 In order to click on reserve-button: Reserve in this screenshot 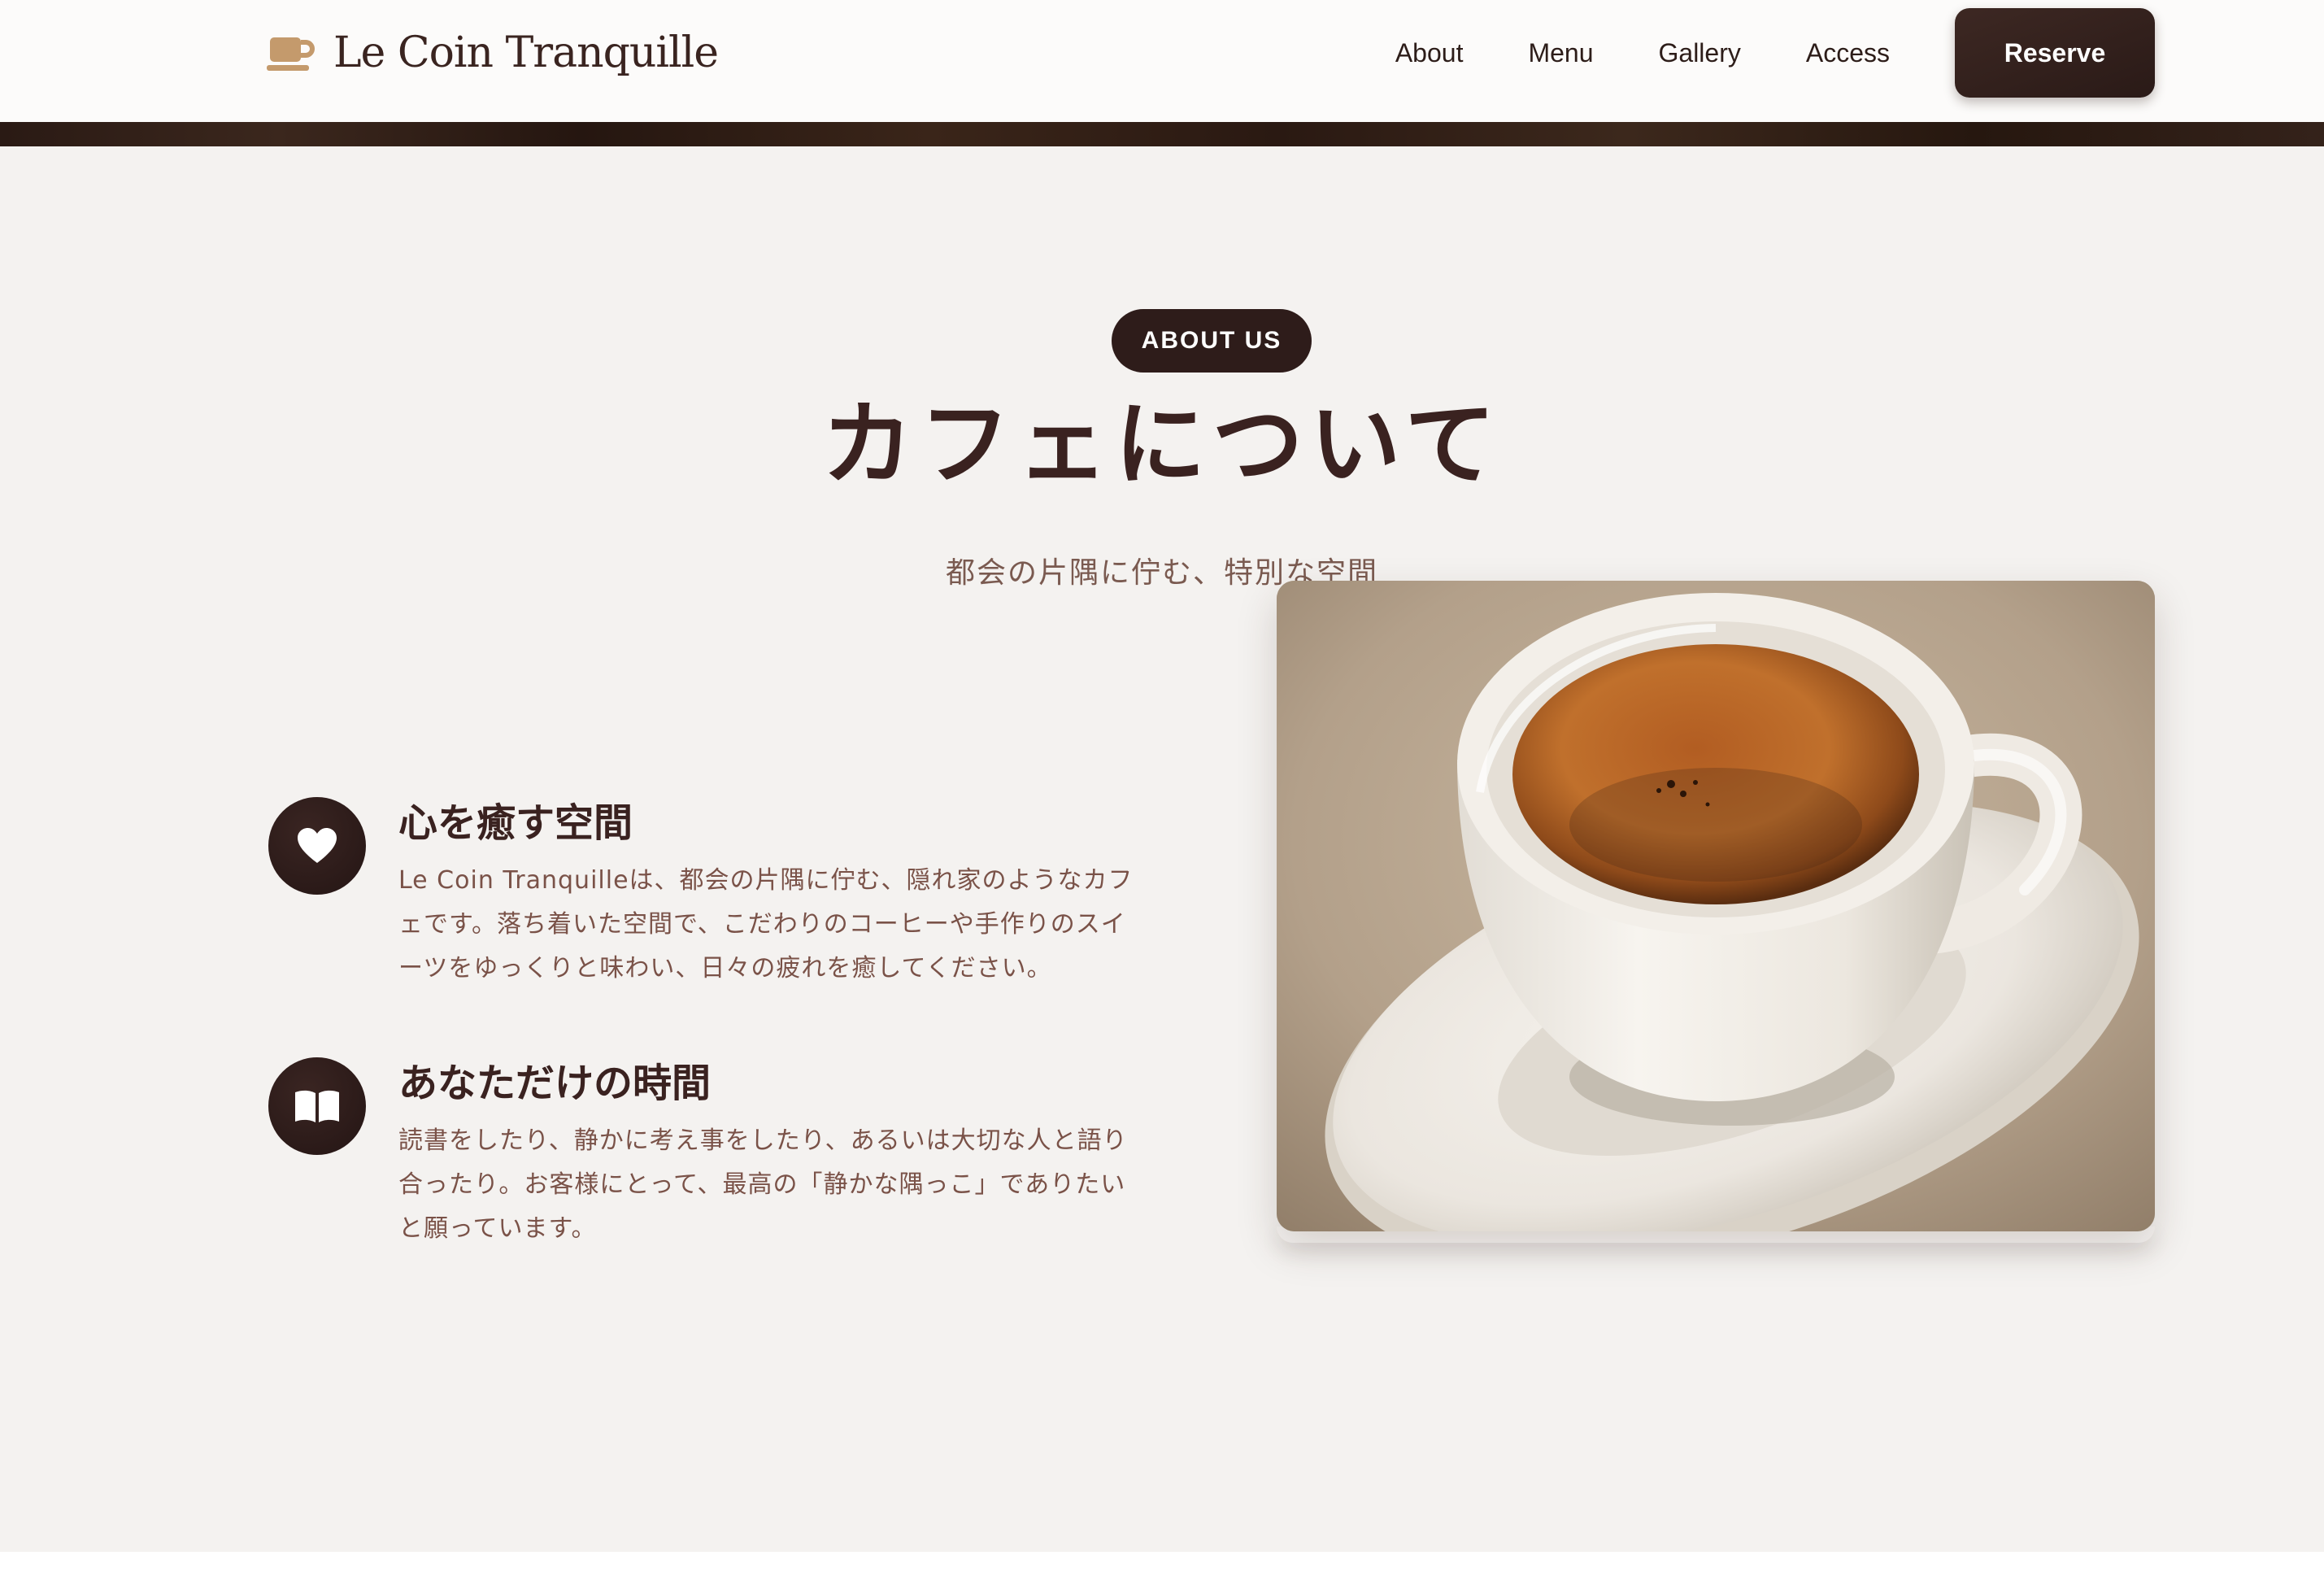, I will do `click(2055, 53)`.